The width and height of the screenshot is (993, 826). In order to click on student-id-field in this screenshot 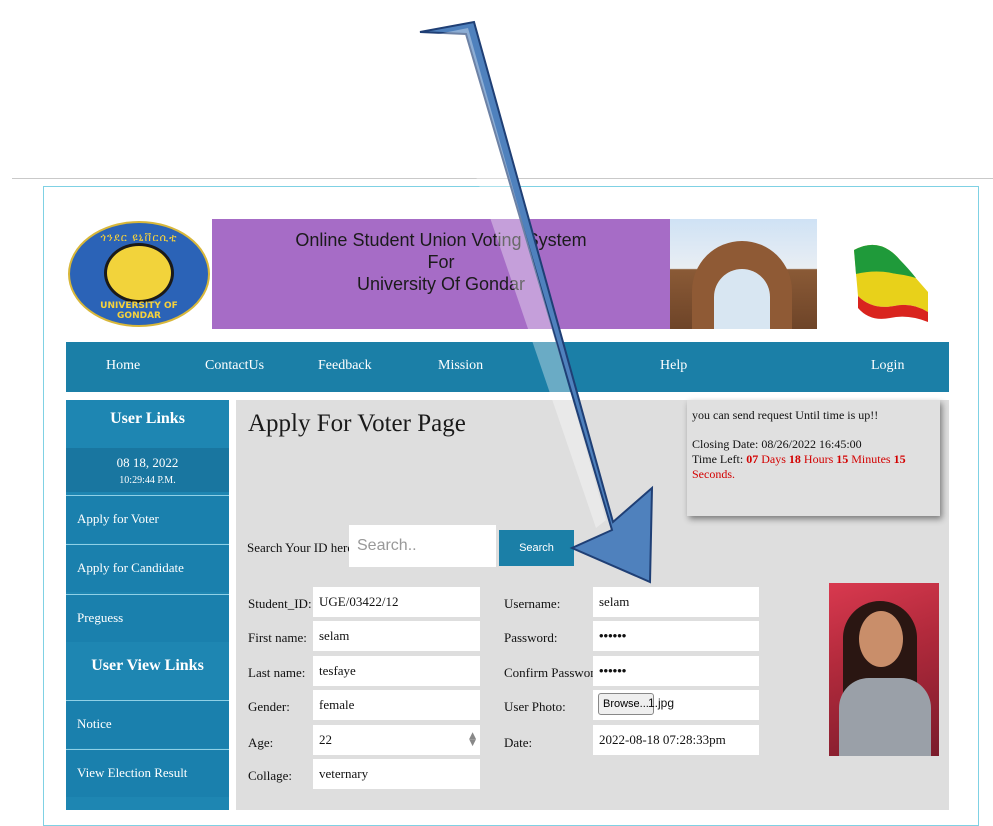, I will do `click(396, 602)`.